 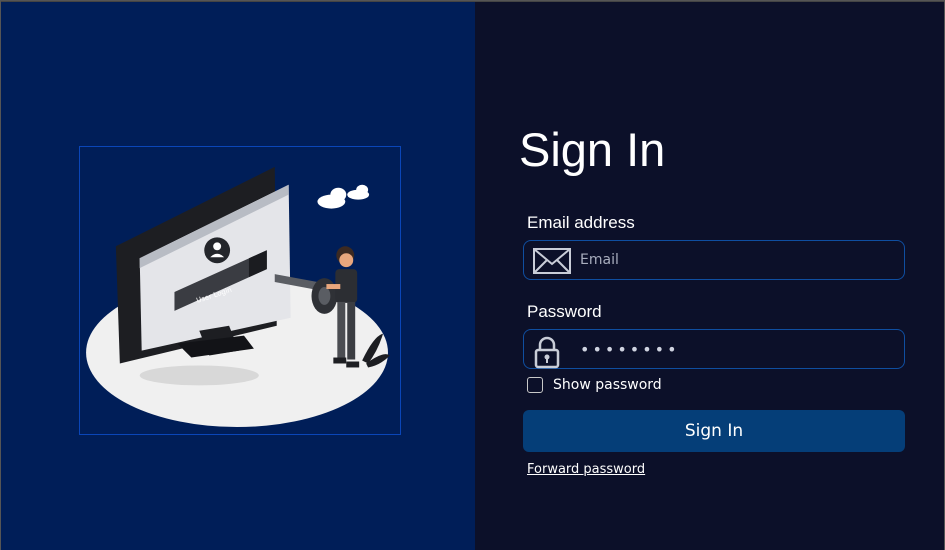 I want to click on envelope-icon, so click(x=552, y=263).